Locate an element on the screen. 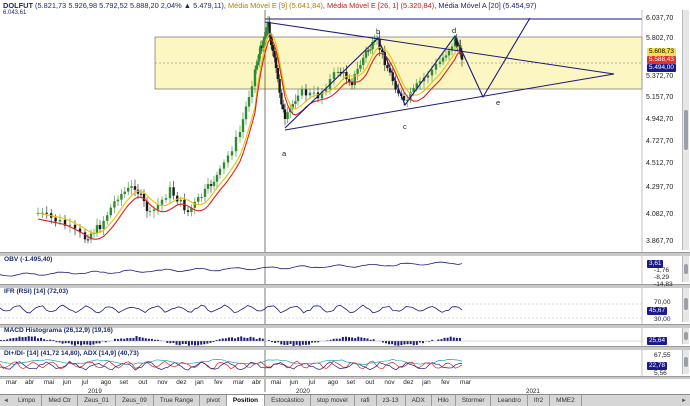 Image resolution: width=690 pixels, height=406 pixels. tab-position: Position is located at coordinates (246, 400).